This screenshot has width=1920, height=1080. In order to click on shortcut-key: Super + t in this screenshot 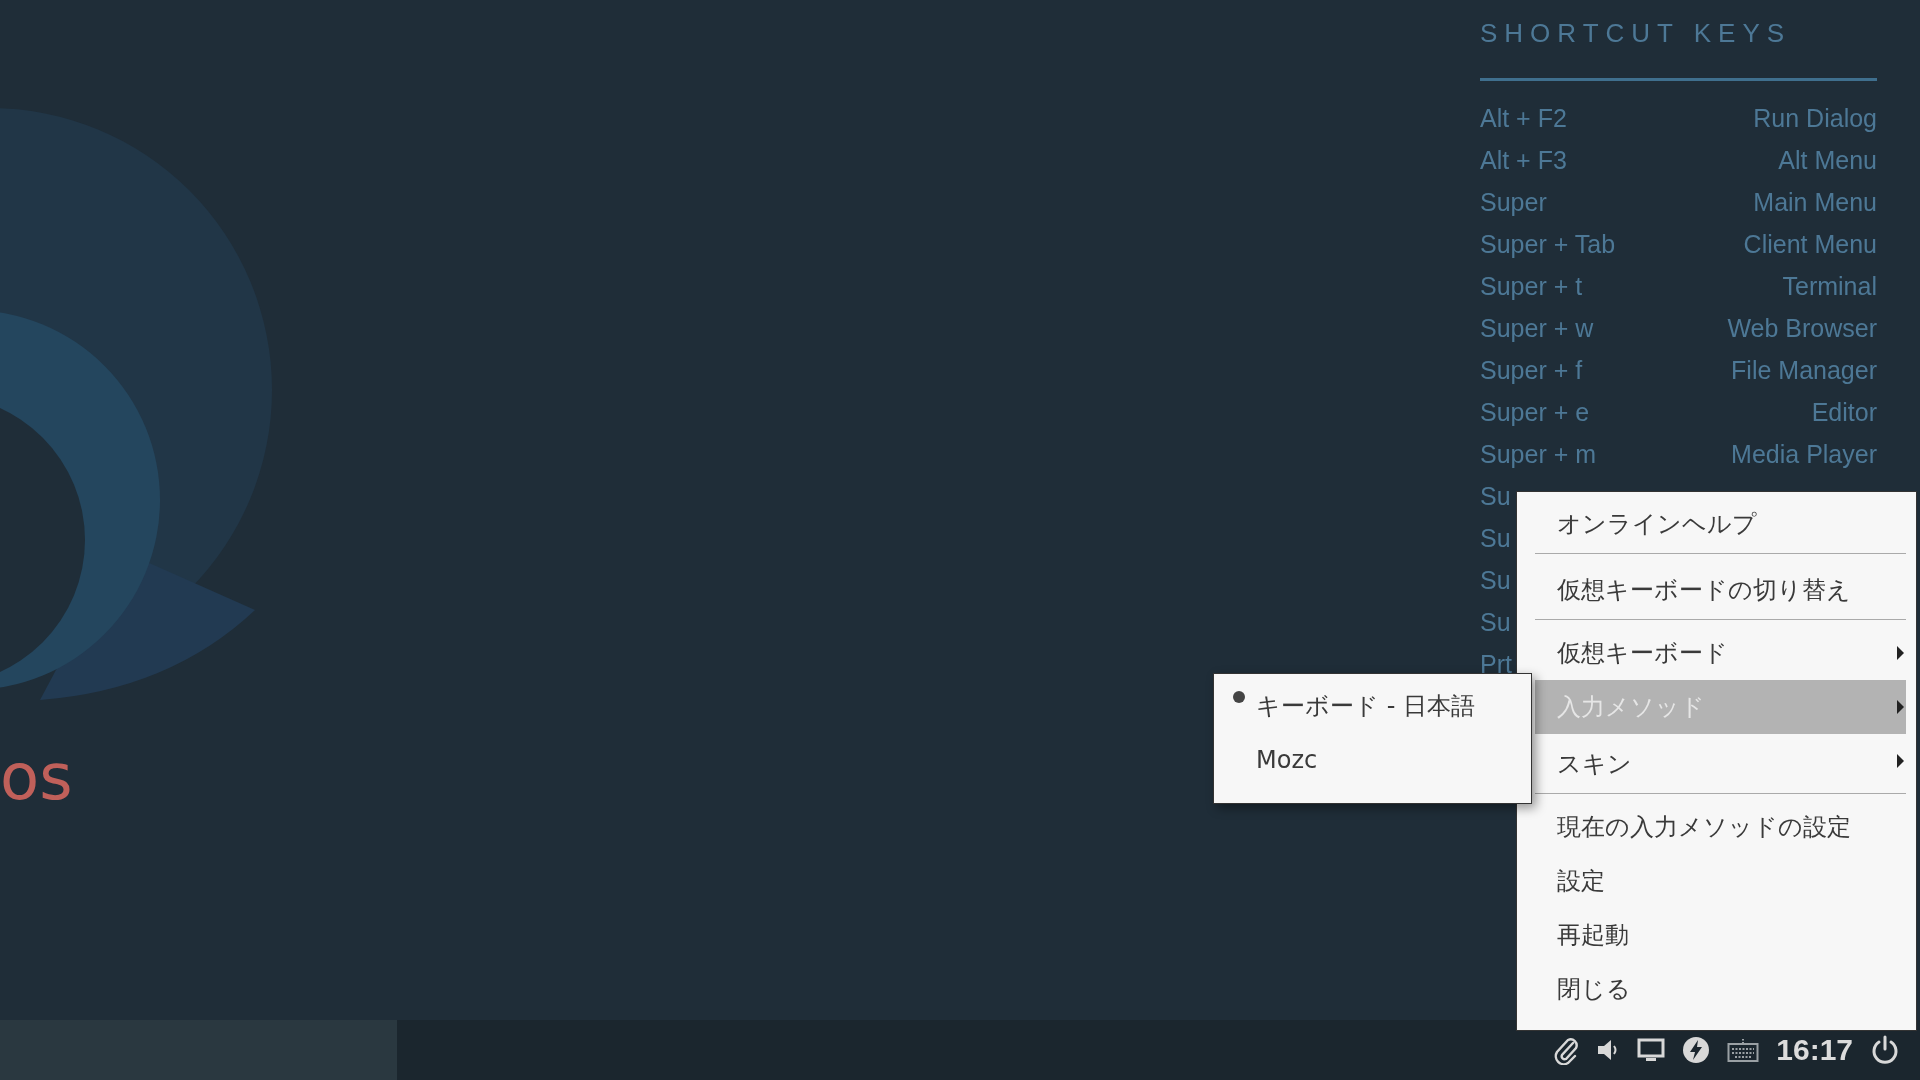, I will do `click(1531, 286)`.